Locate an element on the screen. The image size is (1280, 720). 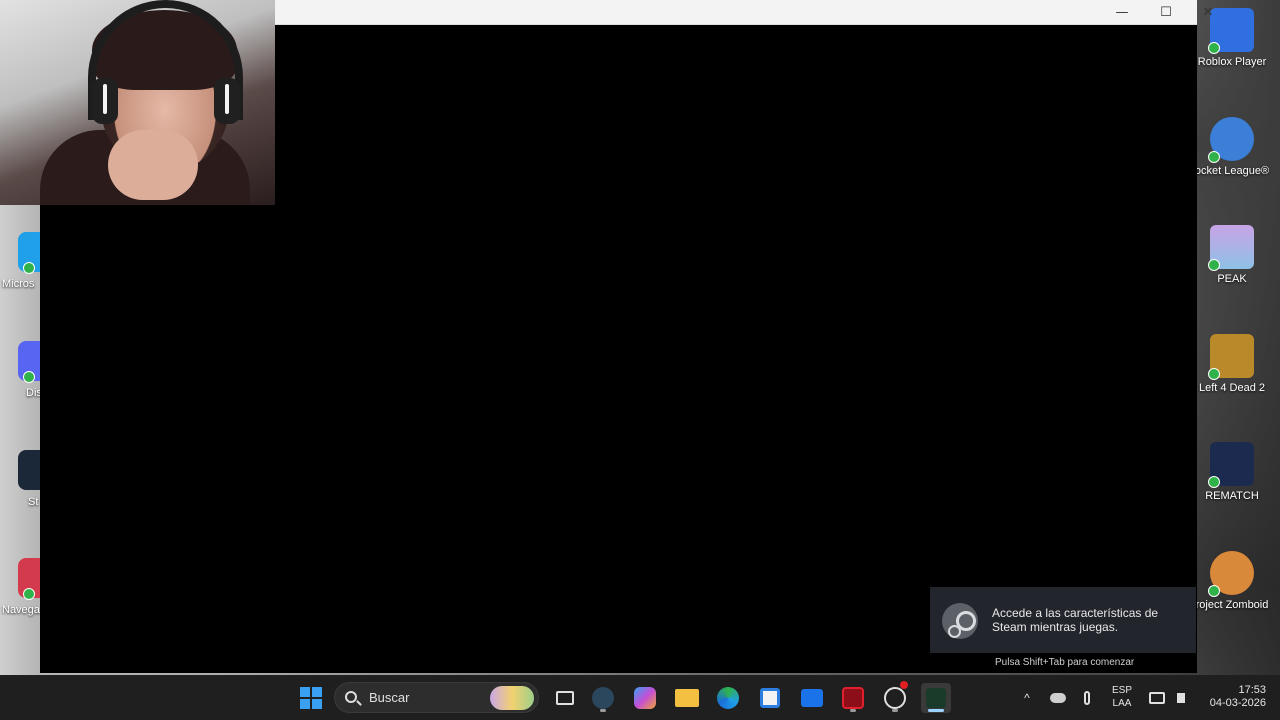
desktop-icon-rocket-league: ocket League® is located at coordinates (1232, 147).